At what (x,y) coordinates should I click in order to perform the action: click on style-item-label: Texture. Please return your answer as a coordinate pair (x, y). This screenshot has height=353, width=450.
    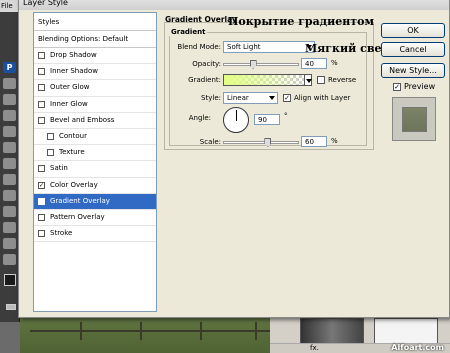
    Looking at the image, I should click on (72, 152).